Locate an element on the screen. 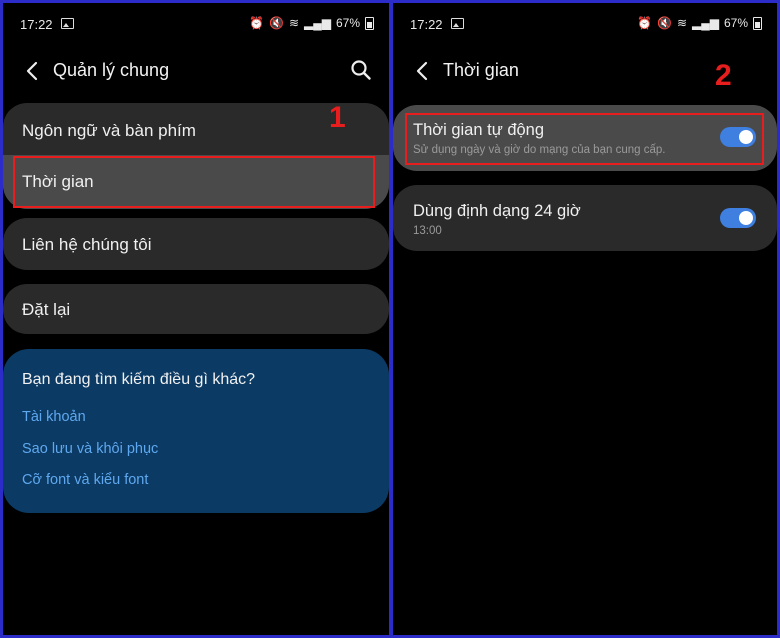  page-title: Thời gian is located at coordinates (481, 70).